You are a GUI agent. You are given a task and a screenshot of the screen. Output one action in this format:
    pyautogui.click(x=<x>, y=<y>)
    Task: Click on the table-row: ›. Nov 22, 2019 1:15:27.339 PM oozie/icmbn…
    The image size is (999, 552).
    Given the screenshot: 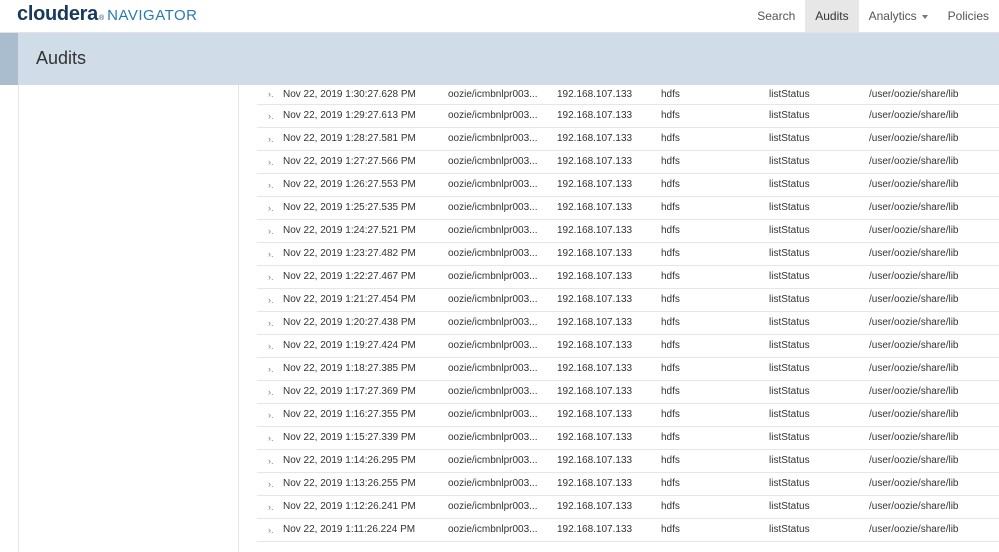 What is the action you would take?
    pyautogui.click(x=628, y=438)
    